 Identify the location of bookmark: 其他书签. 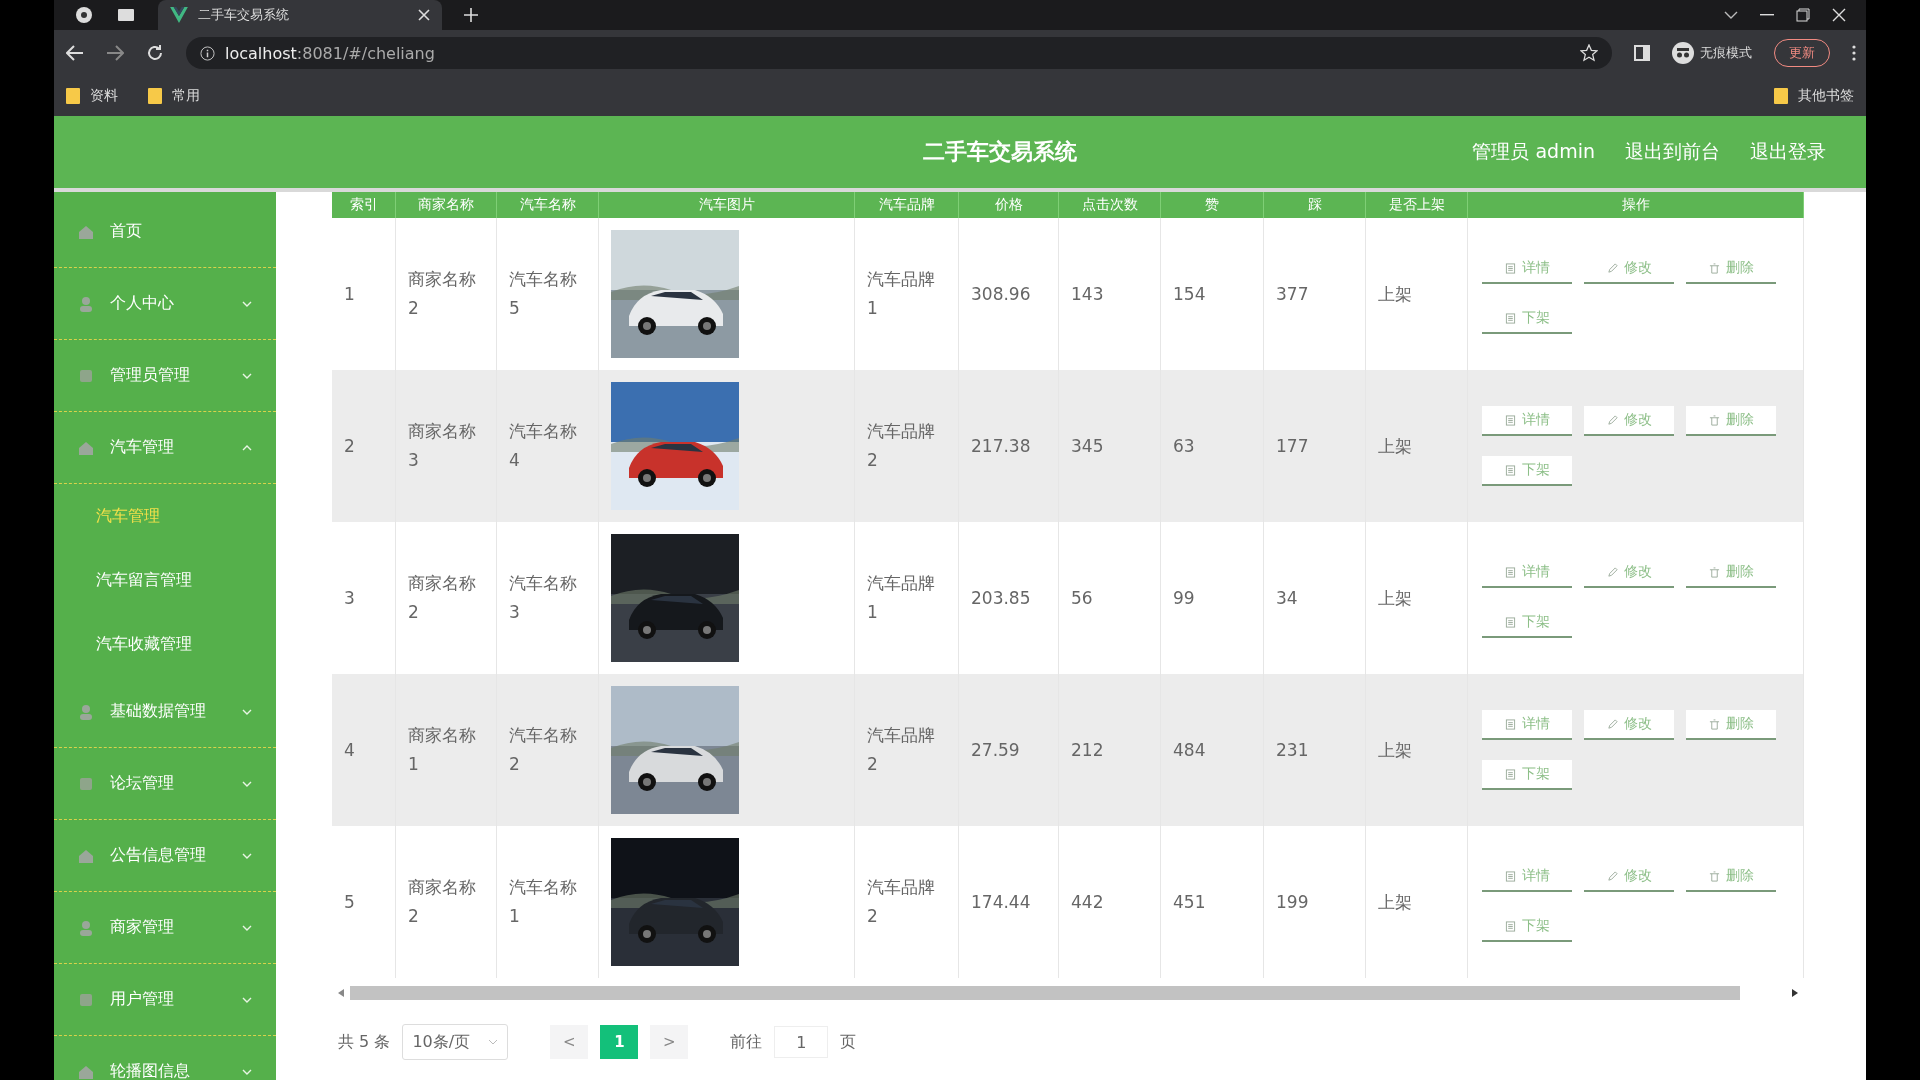
(1814, 96).